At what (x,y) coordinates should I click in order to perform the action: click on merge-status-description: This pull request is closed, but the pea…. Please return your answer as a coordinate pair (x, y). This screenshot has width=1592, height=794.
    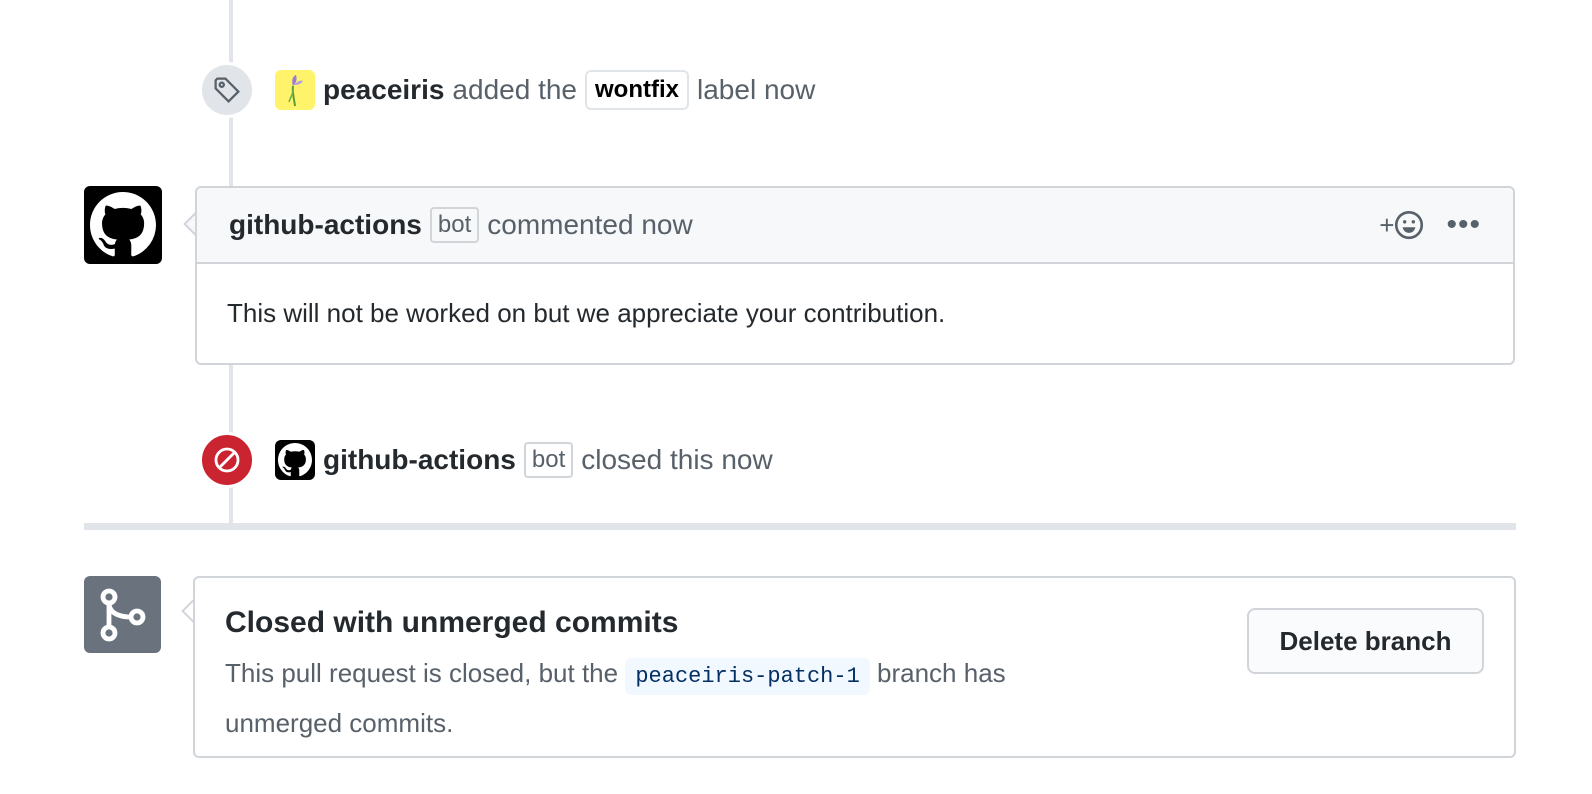
    Looking at the image, I should click on (655, 698).